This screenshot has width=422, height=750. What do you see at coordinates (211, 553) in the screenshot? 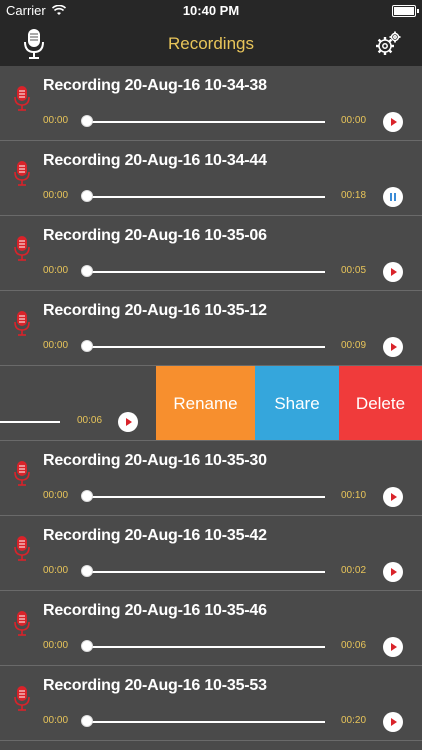
I see `recording-row: Recording 20-Aug-16 10-35-42 00:00 00:02` at bounding box center [211, 553].